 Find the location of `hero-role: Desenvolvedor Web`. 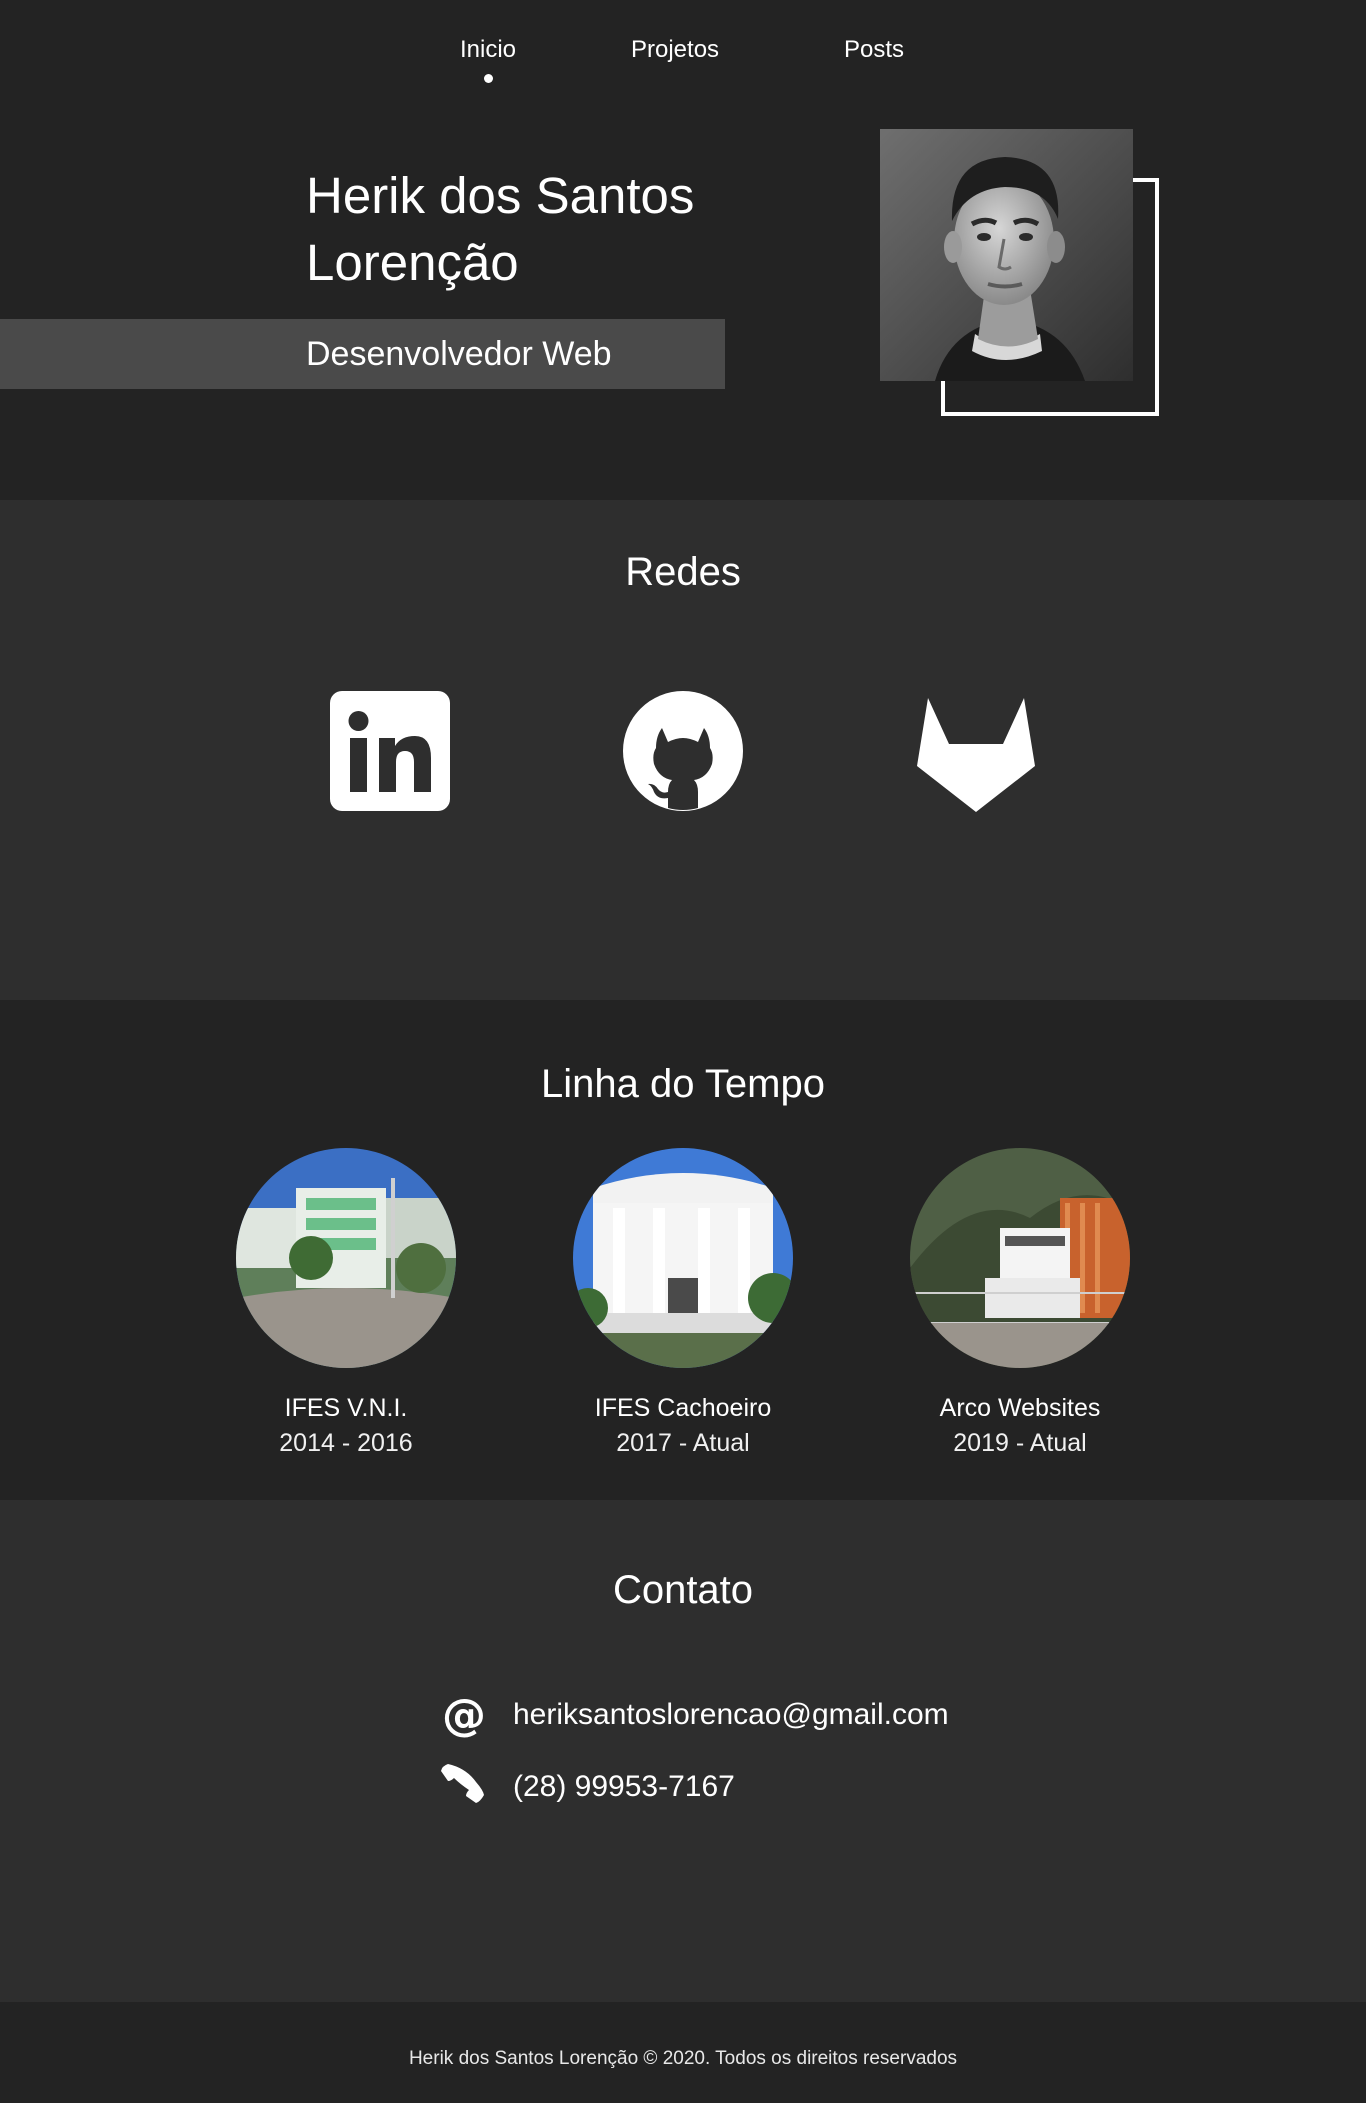

hero-role: Desenvolvedor Web is located at coordinates (459, 354).